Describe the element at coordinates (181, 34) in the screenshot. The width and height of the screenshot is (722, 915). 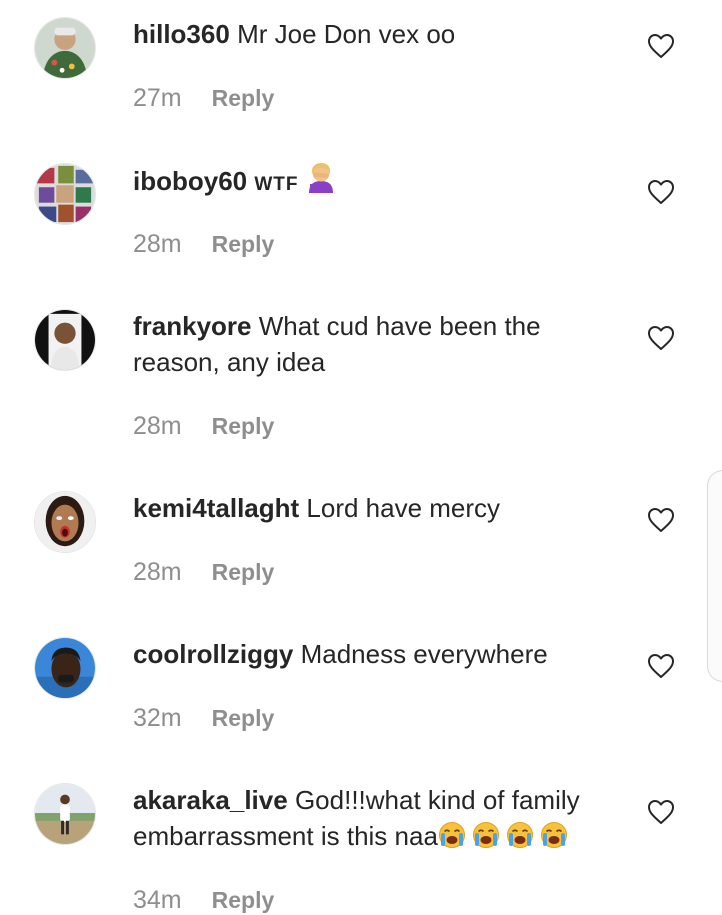
I see `comment-username: hillo360` at that location.